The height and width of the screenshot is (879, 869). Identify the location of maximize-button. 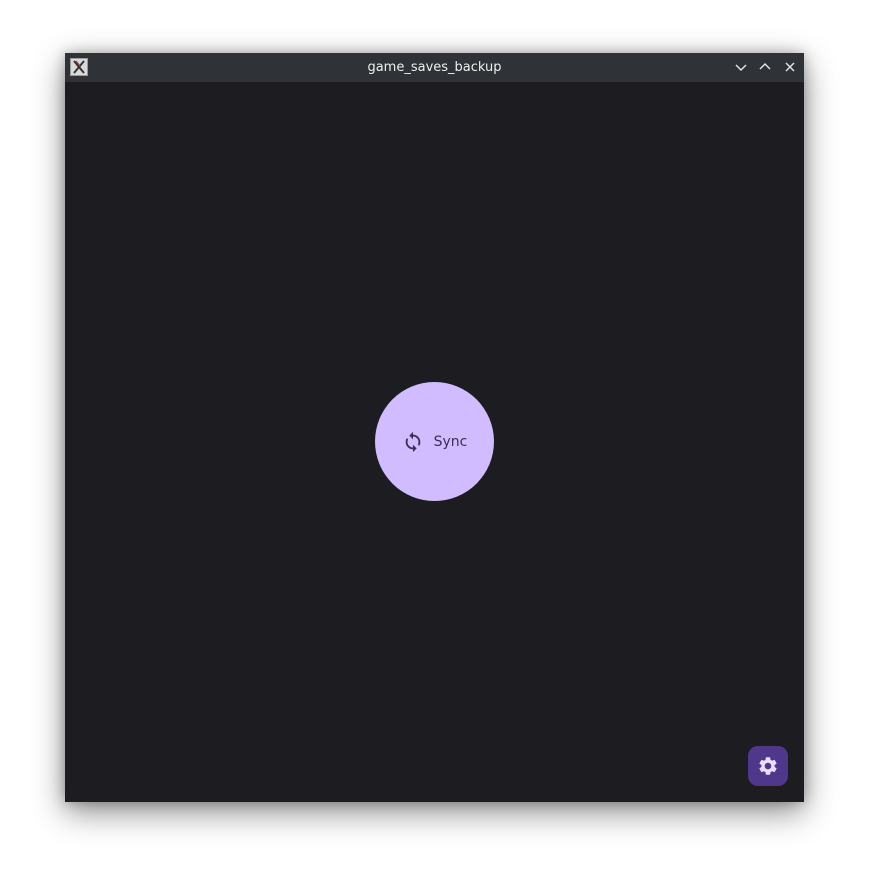
(765, 67).